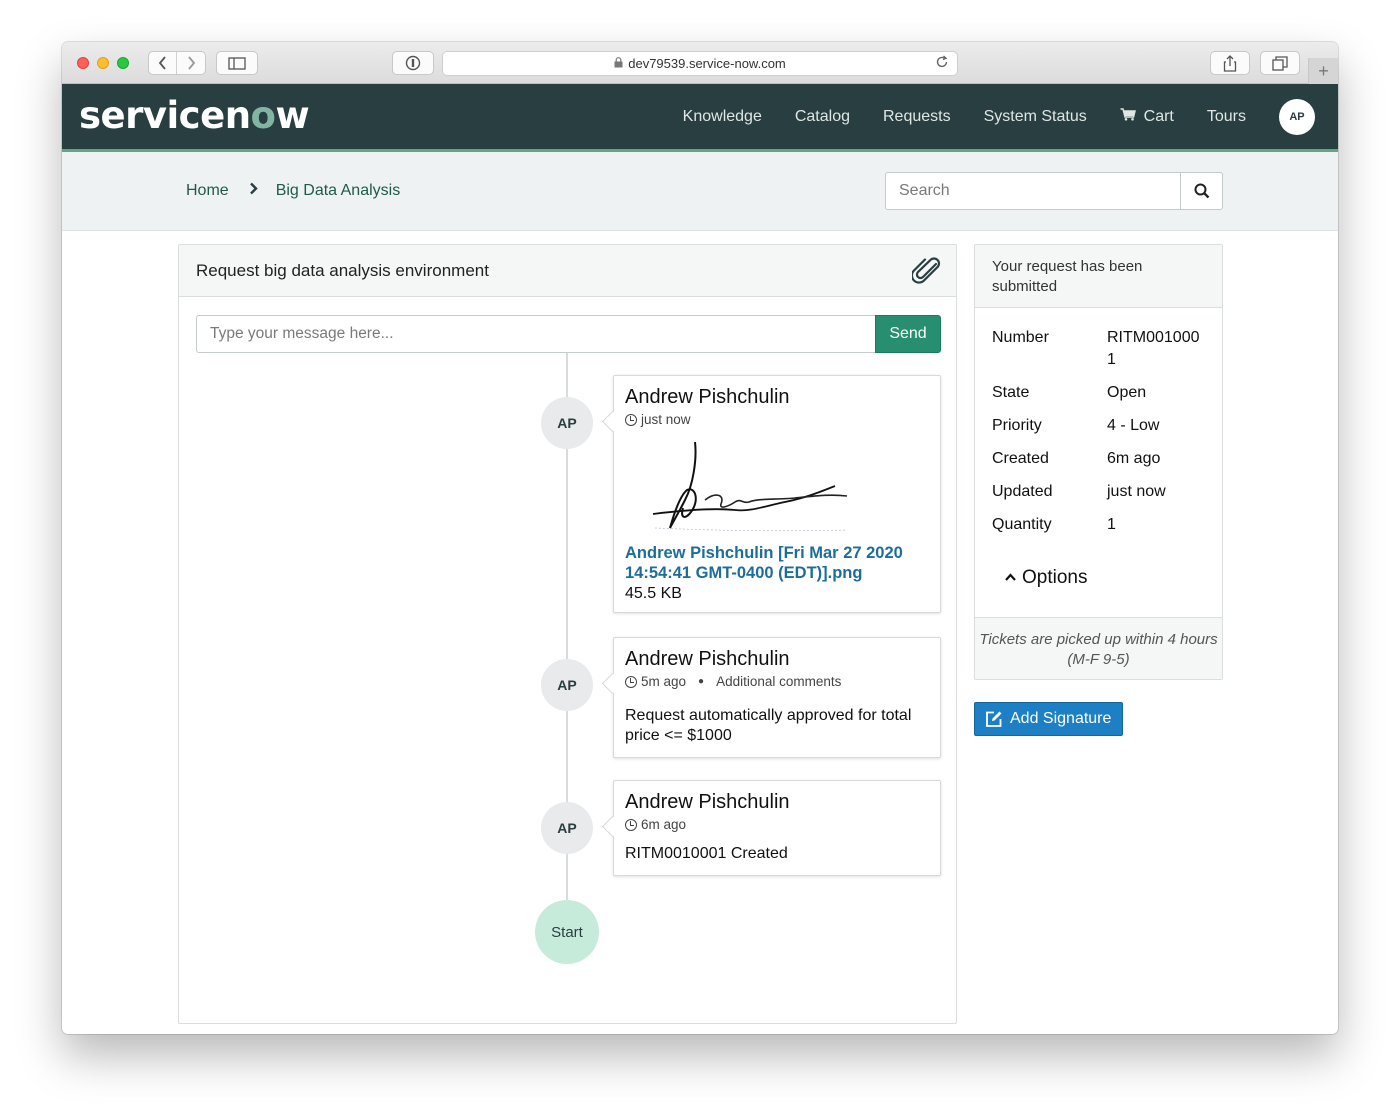 This screenshot has width=1400, height=1116. I want to click on new-tab-icon: +, so click(1323, 71).